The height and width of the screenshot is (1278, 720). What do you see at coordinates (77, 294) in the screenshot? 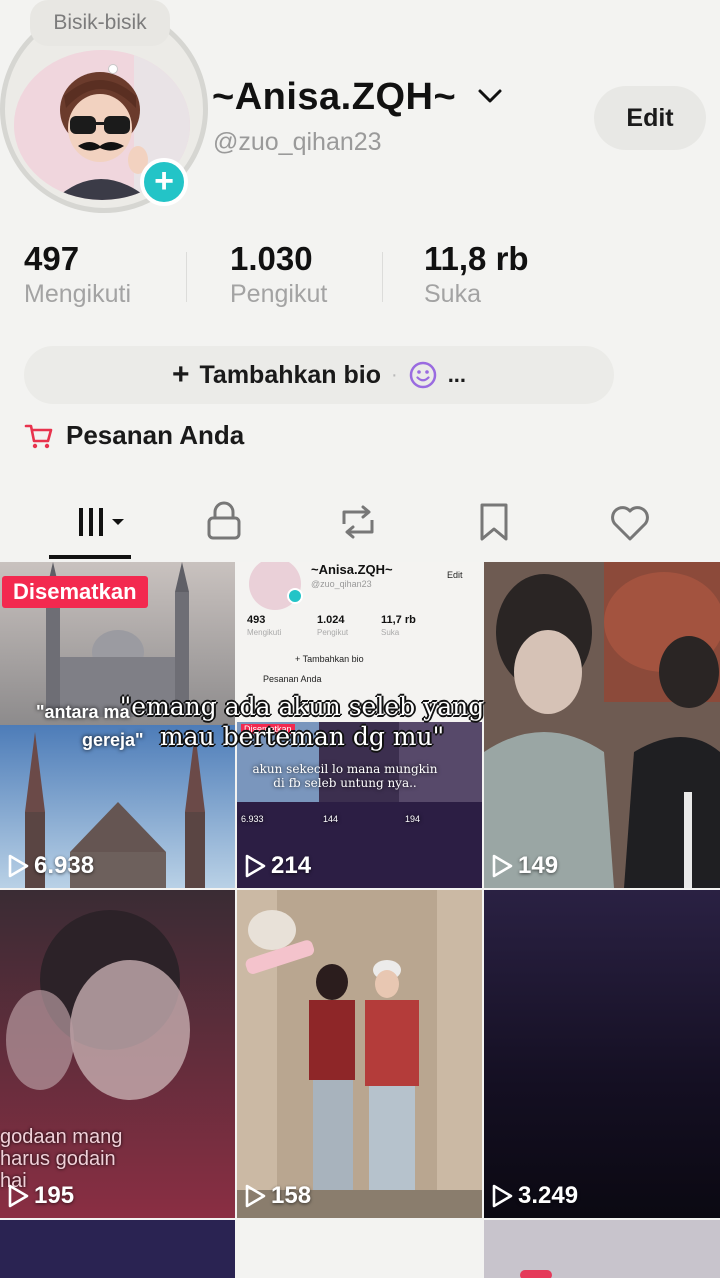
I see `stat-label: Mengikuti` at bounding box center [77, 294].